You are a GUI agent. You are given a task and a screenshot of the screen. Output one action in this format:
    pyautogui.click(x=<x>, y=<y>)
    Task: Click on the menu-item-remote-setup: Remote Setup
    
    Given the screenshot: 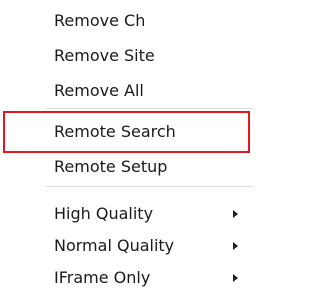 What is the action you would take?
    pyautogui.click(x=127, y=167)
    